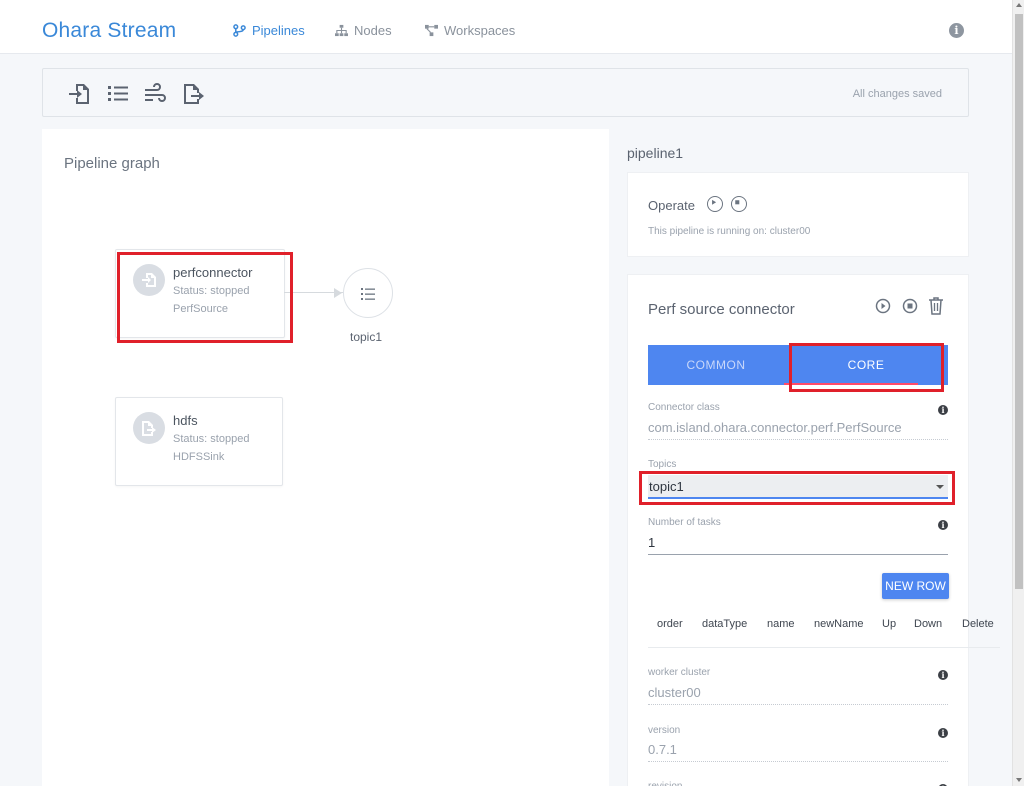 Image resolution: width=1024 pixels, height=786 pixels. I want to click on add-sink-button, so click(194, 94).